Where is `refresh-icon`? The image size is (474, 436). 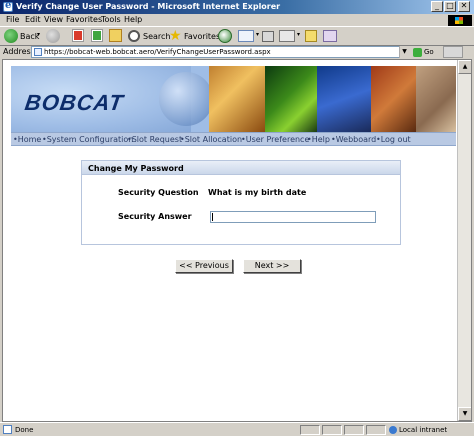
refresh-icon is located at coordinates (97, 35).